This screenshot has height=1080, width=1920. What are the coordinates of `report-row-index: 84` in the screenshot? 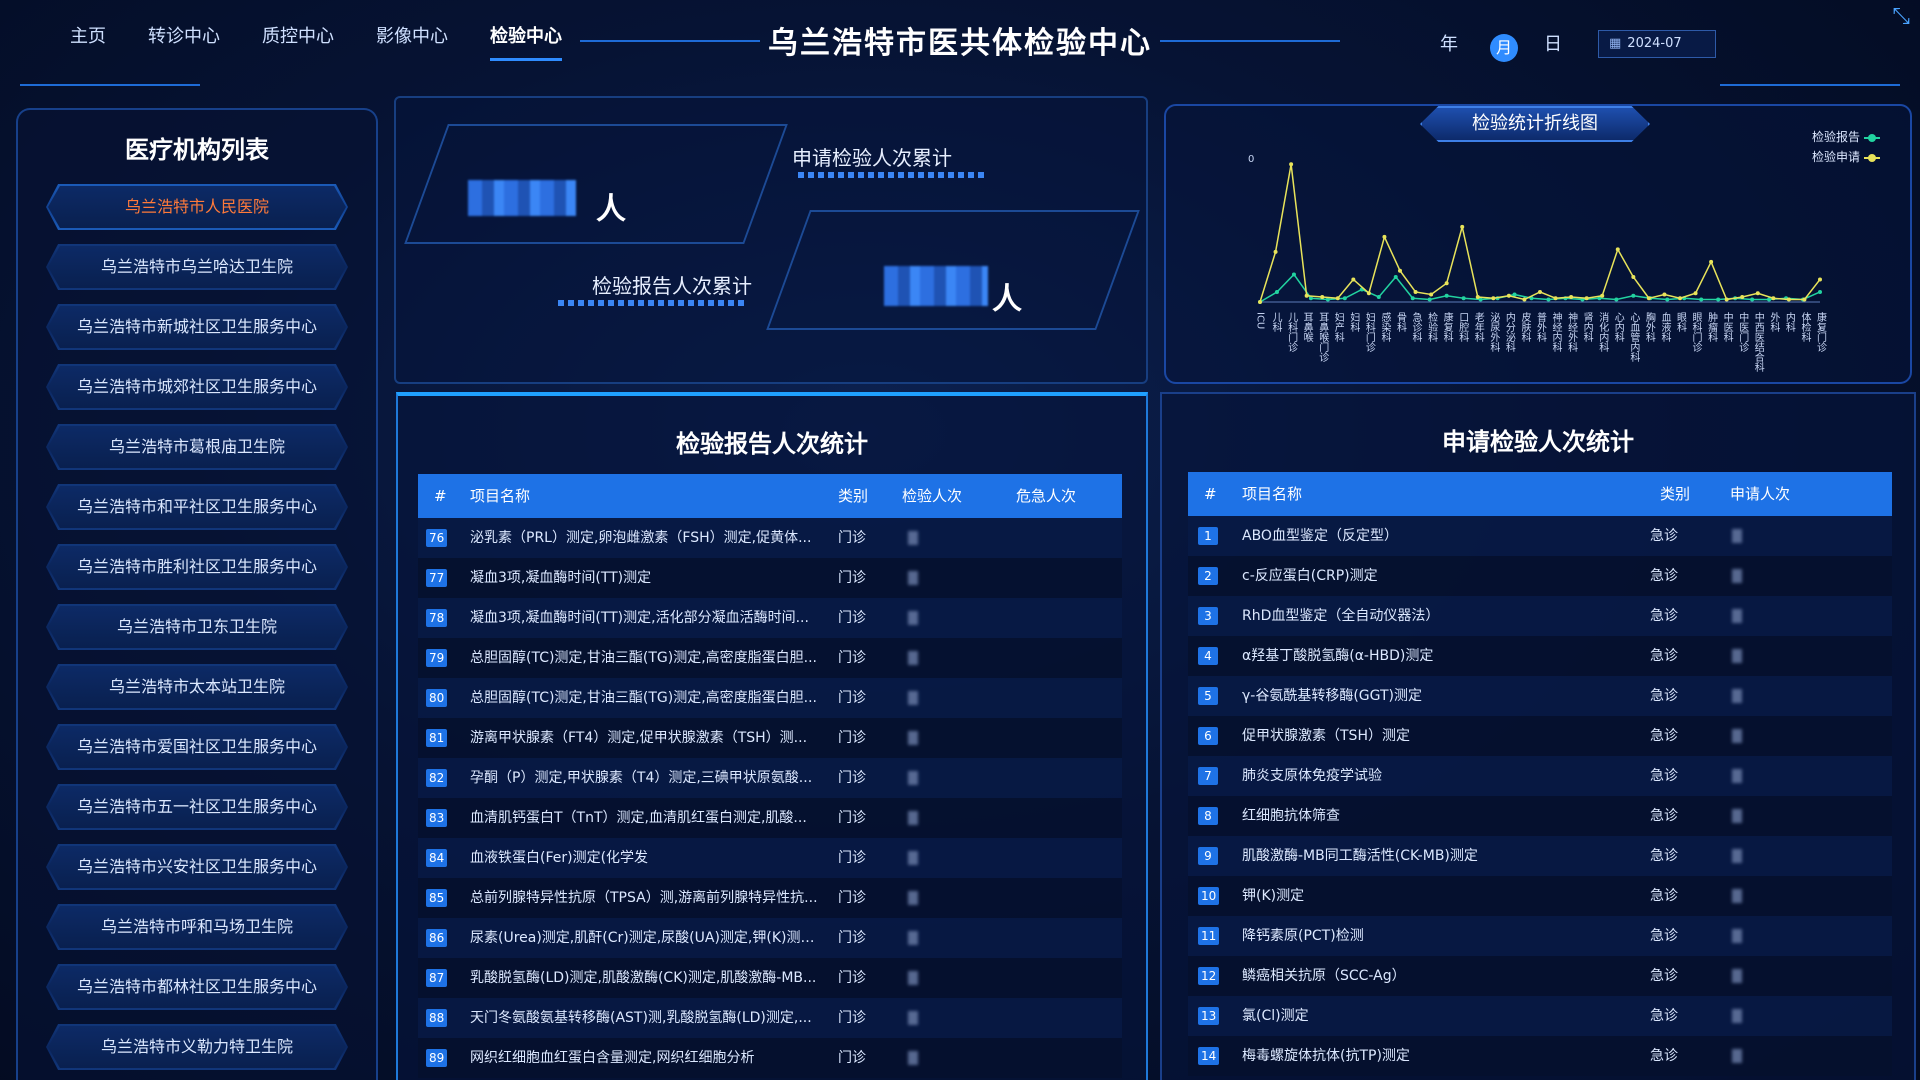 It's located at (437, 858).